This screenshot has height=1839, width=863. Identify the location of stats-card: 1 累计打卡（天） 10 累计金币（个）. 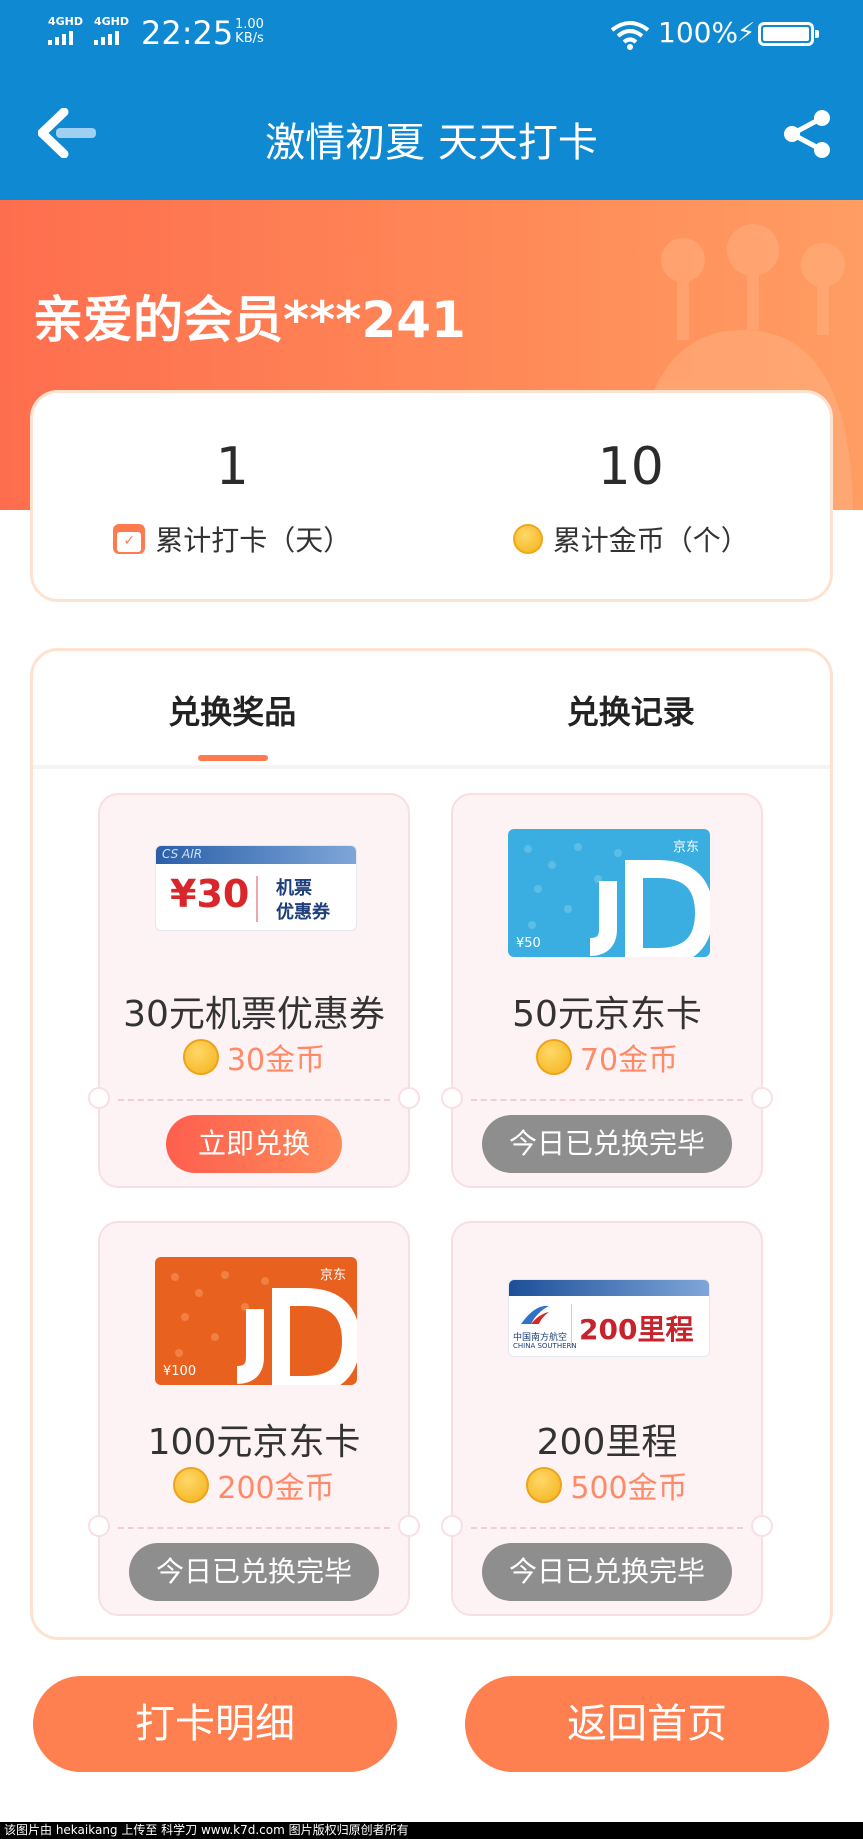
(431, 496).